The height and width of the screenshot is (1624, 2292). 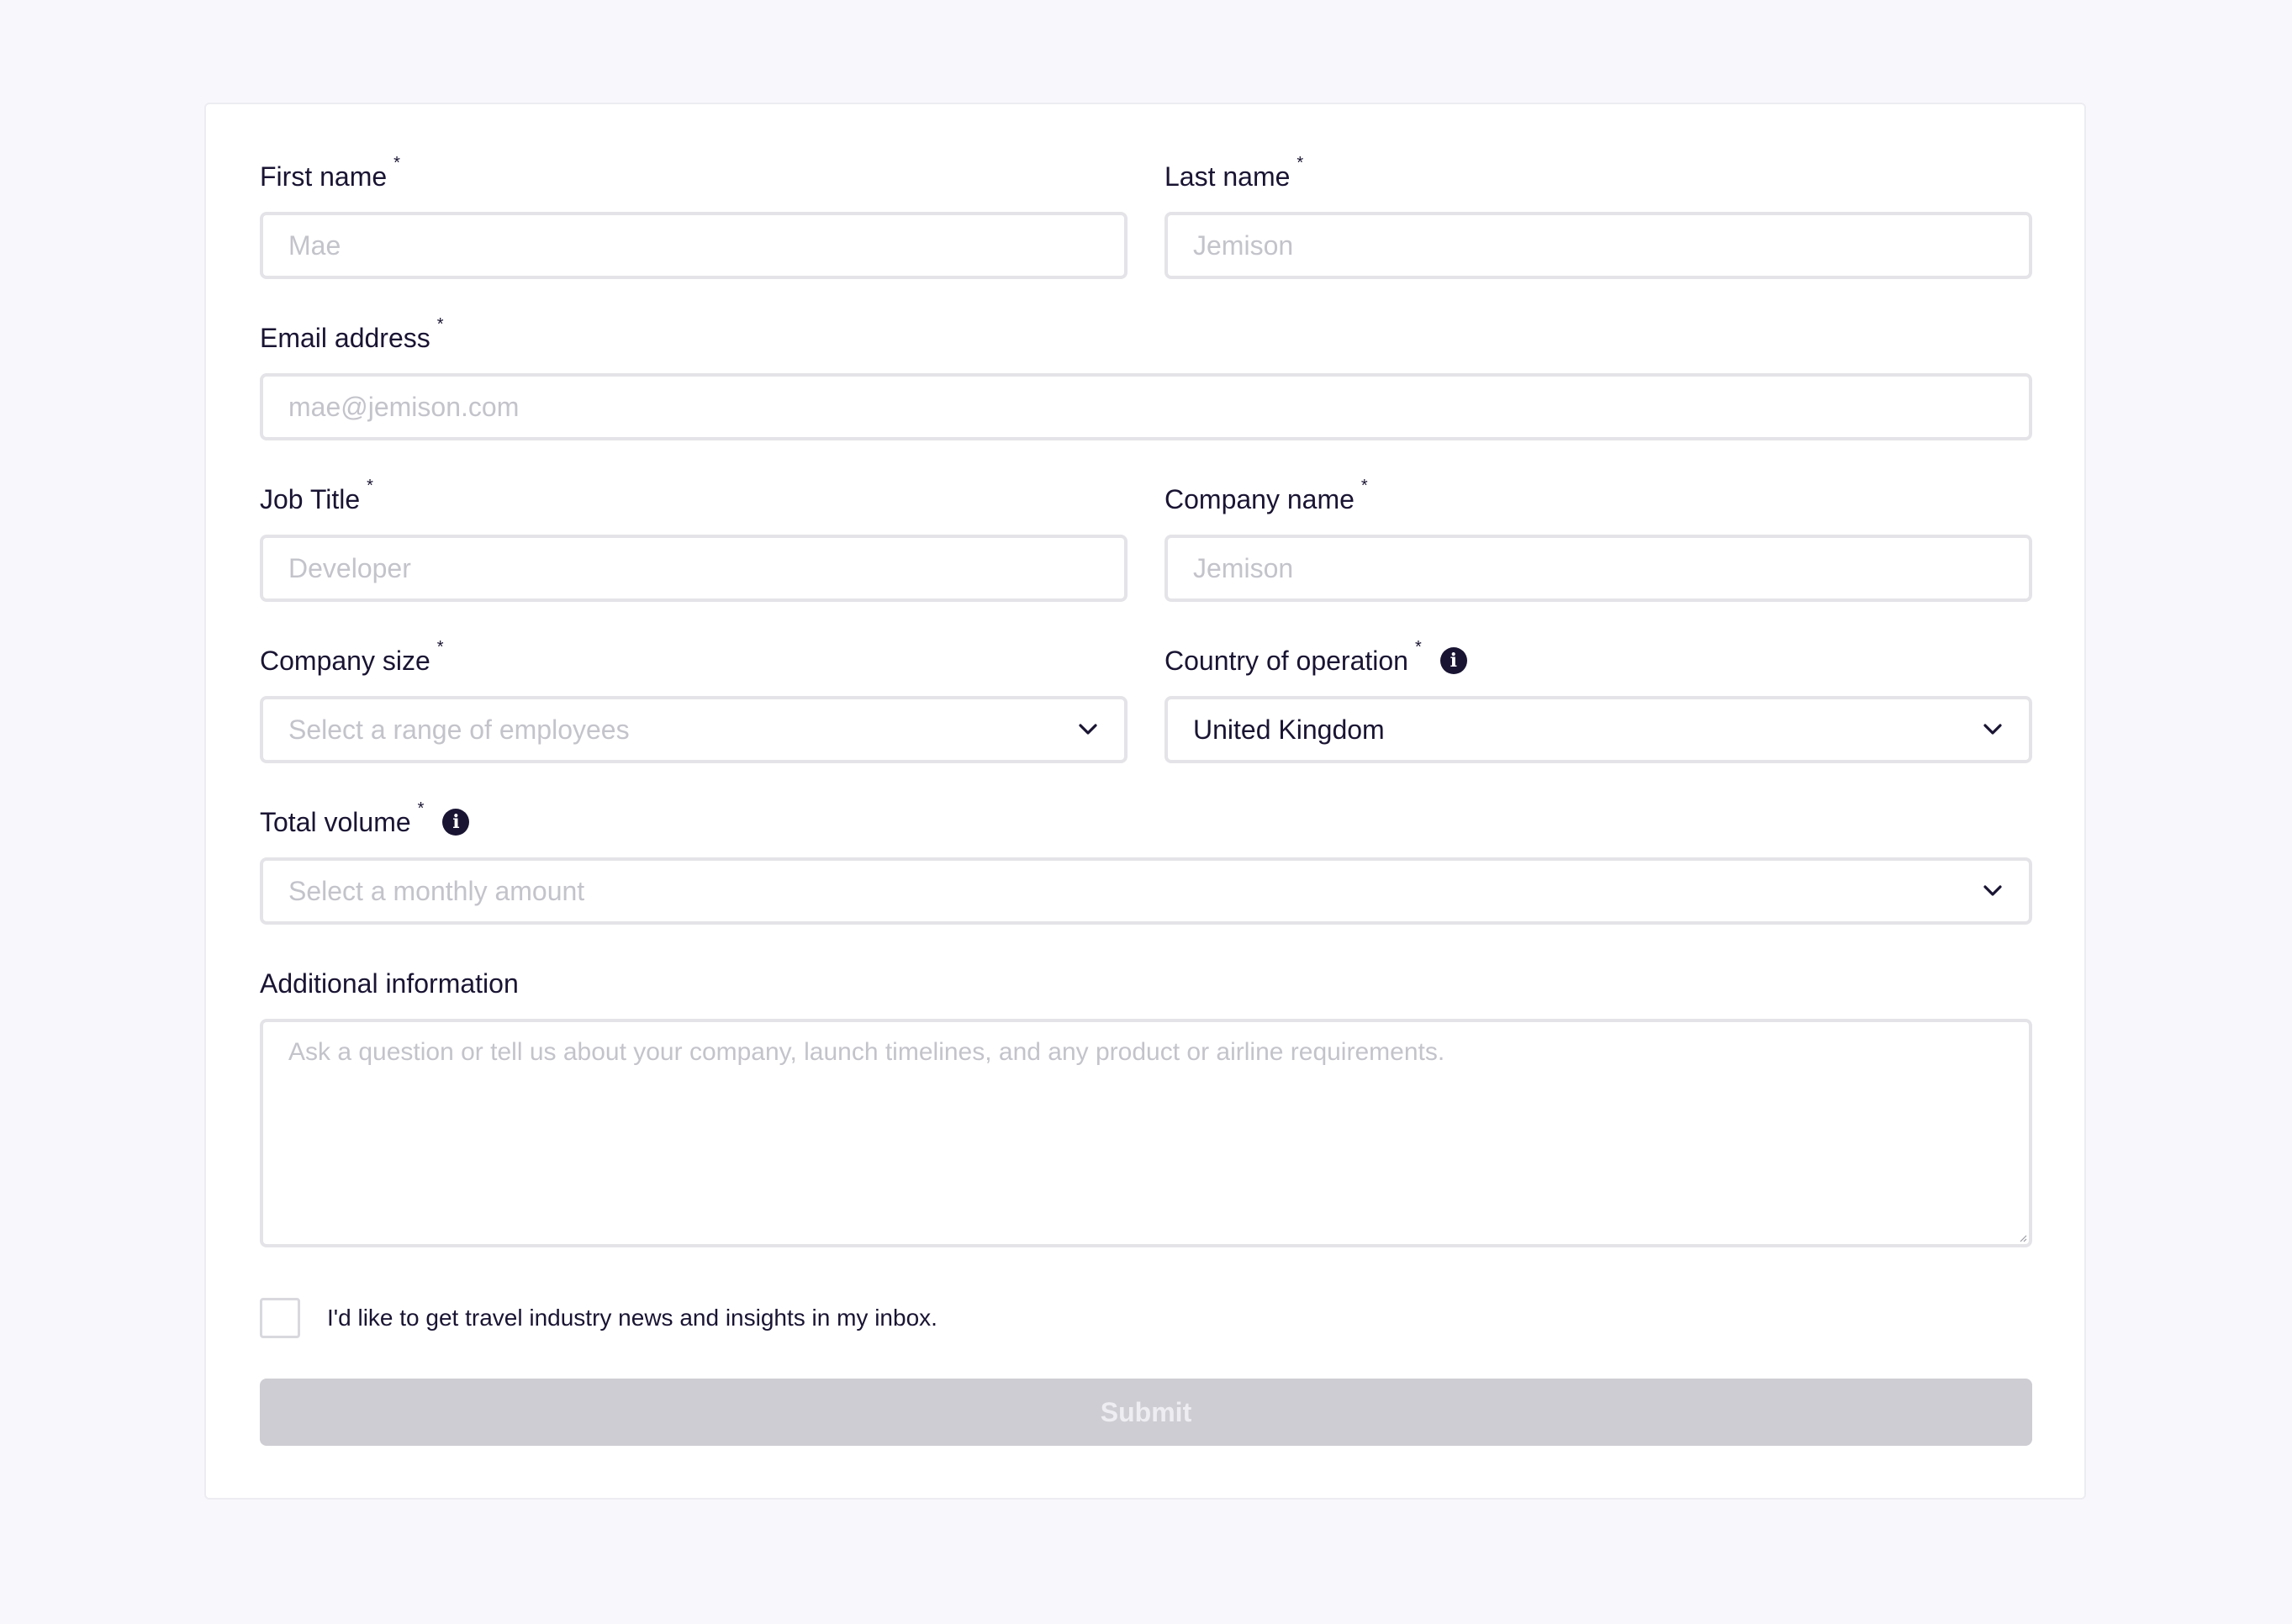 What do you see at coordinates (2023, 1238) in the screenshot?
I see `resize-grip-icon` at bounding box center [2023, 1238].